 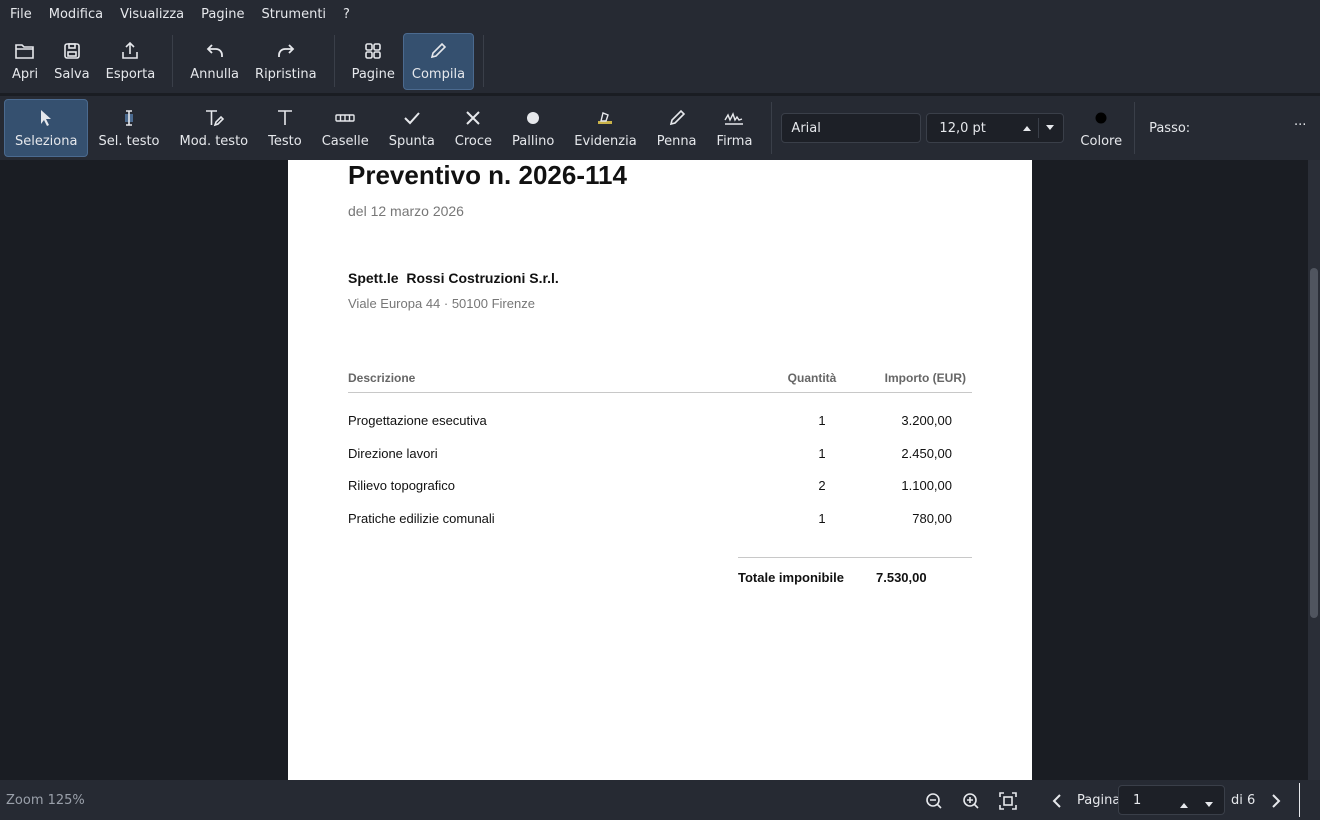 I want to click on cross-label: Croce, so click(x=473, y=141).